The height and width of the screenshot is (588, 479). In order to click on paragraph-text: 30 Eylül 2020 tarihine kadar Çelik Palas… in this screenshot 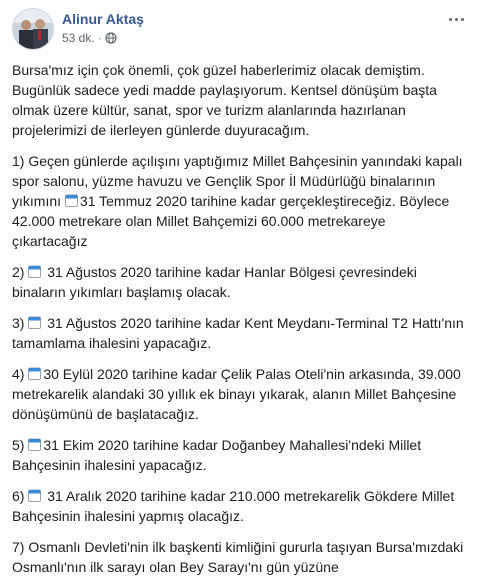, I will do `click(236, 394)`.